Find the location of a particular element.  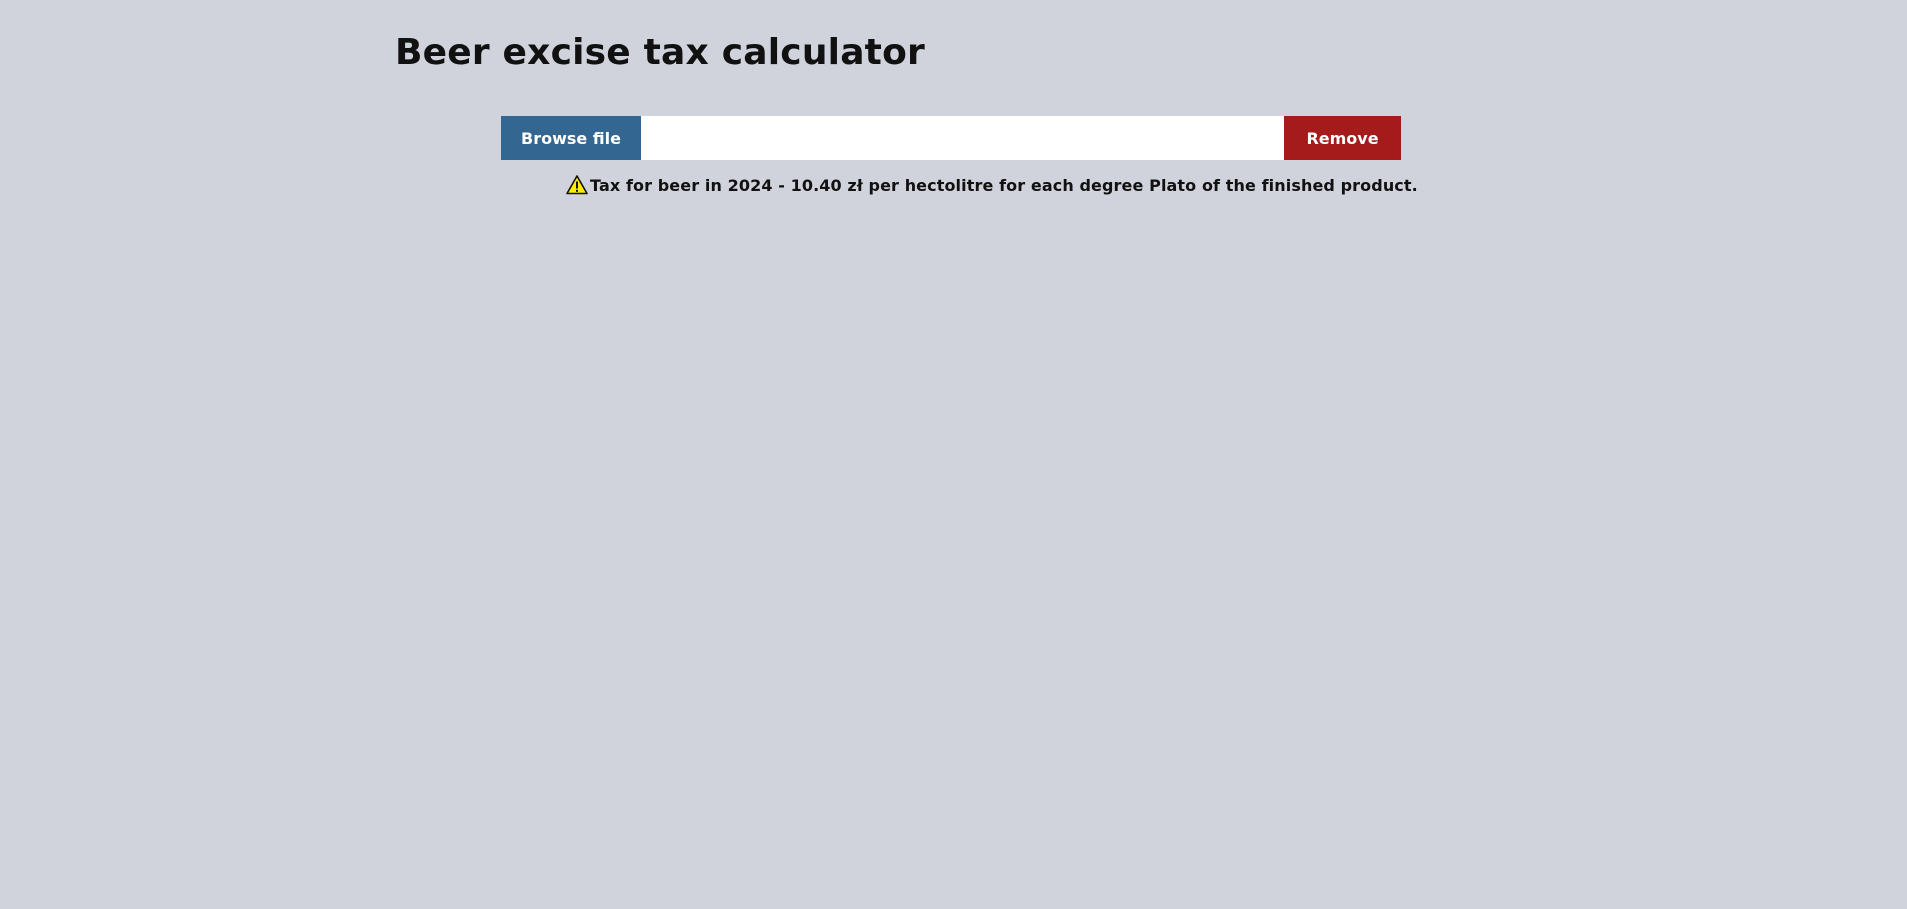

warning-icon is located at coordinates (577, 185).